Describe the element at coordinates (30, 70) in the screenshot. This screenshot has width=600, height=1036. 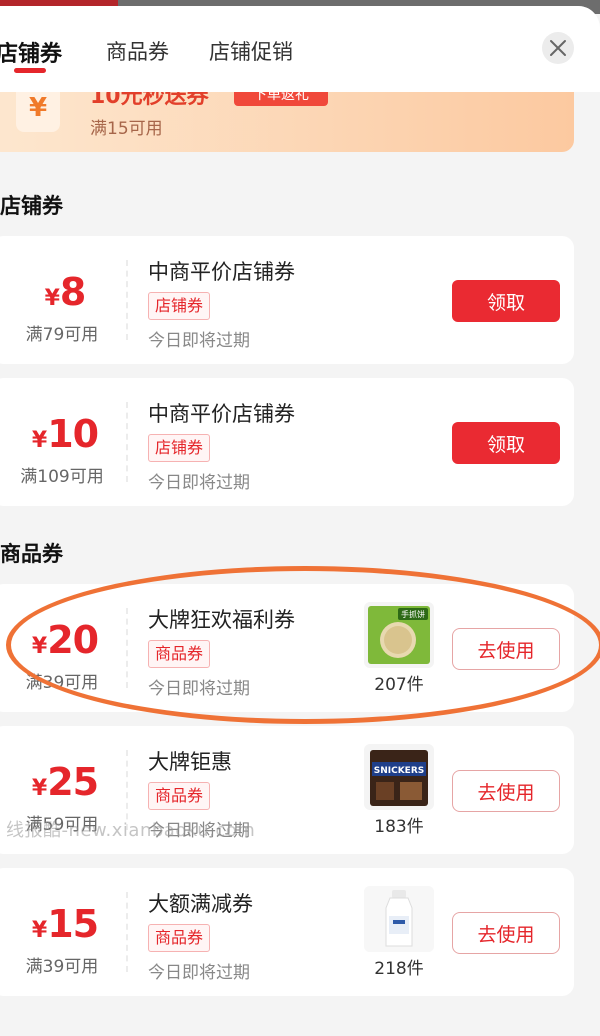
I see `active-tab-indicator` at that location.